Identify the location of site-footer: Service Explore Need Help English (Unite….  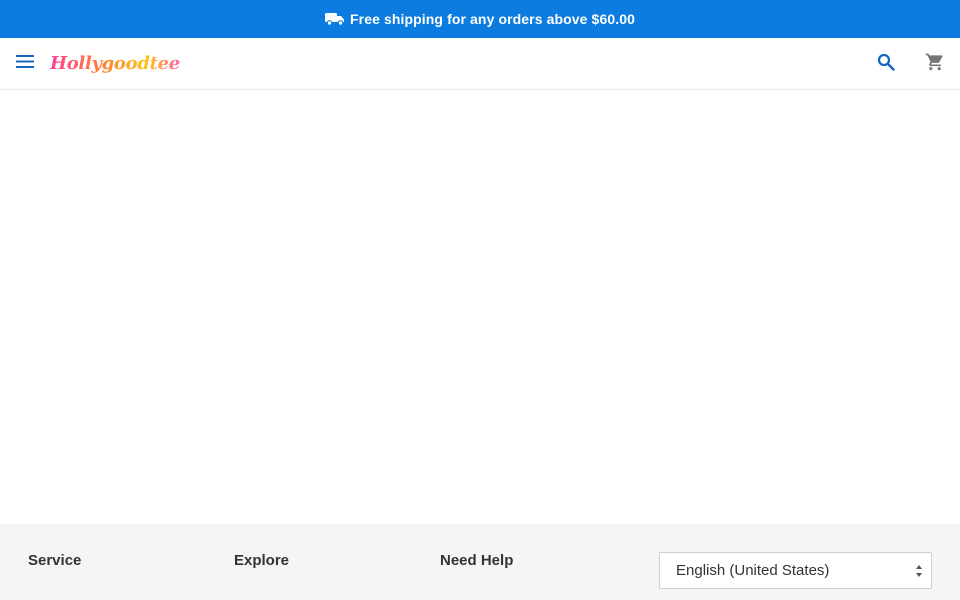
(480, 562).